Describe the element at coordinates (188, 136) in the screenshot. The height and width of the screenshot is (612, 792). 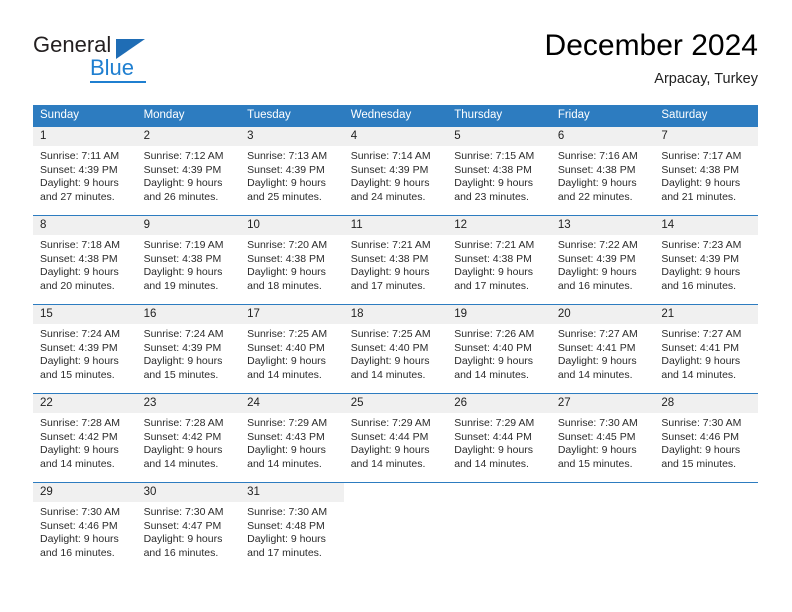
I see `day-number: 2` at that location.